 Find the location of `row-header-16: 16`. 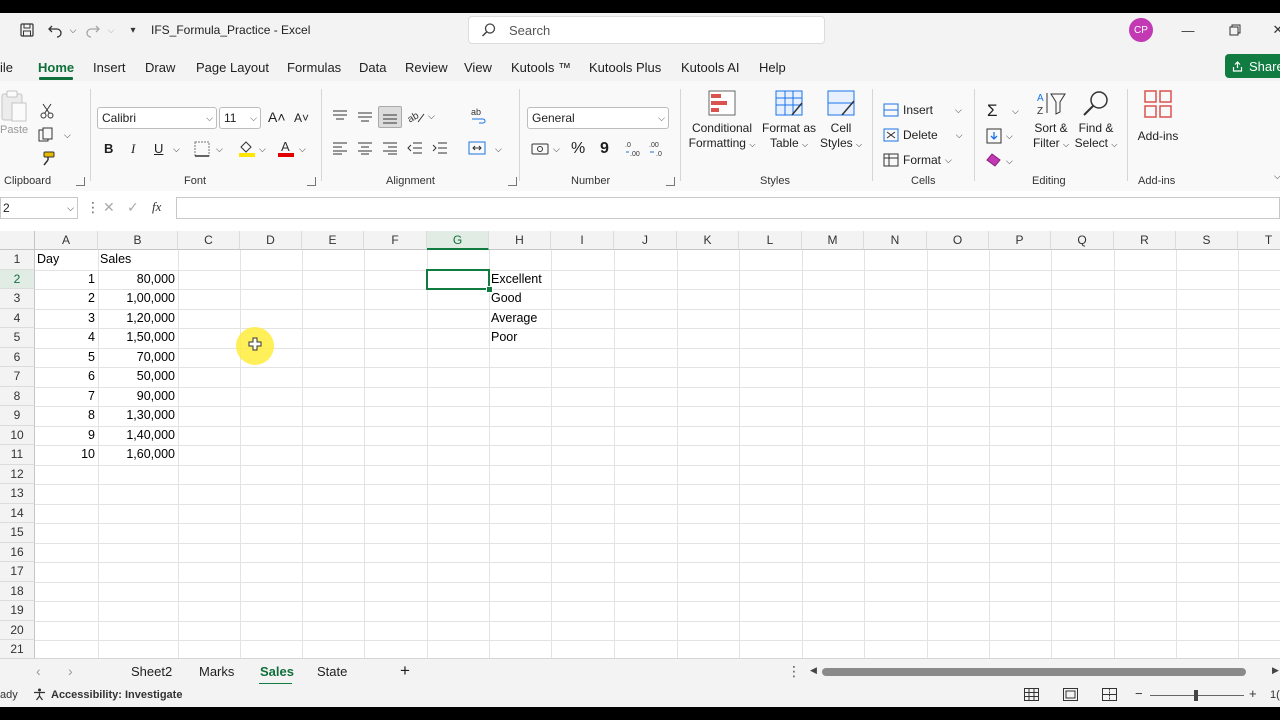

row-header-16: 16 is located at coordinates (17, 552).